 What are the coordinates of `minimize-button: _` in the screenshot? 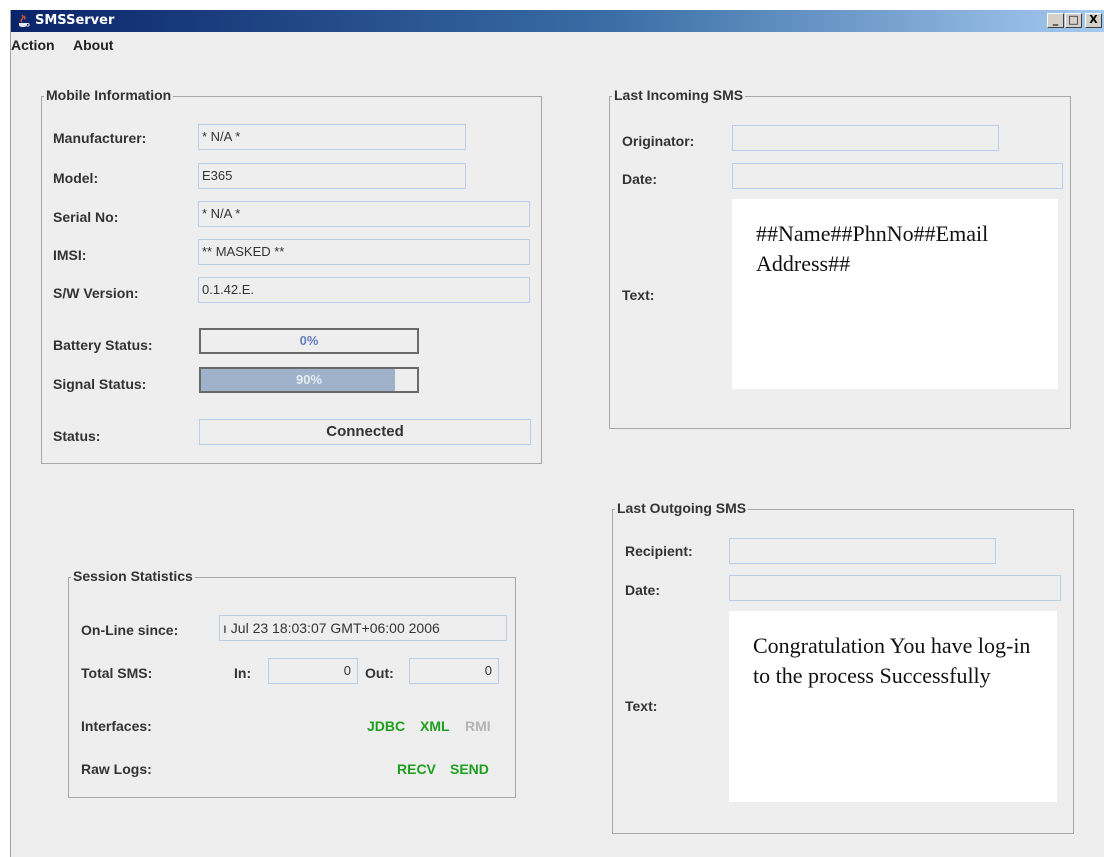 It's located at (1055, 20).